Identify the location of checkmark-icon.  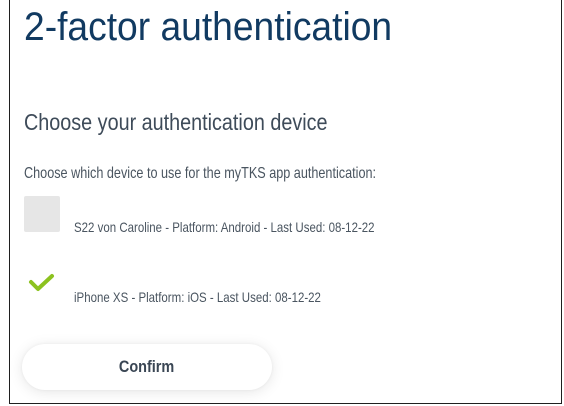
(41, 282).